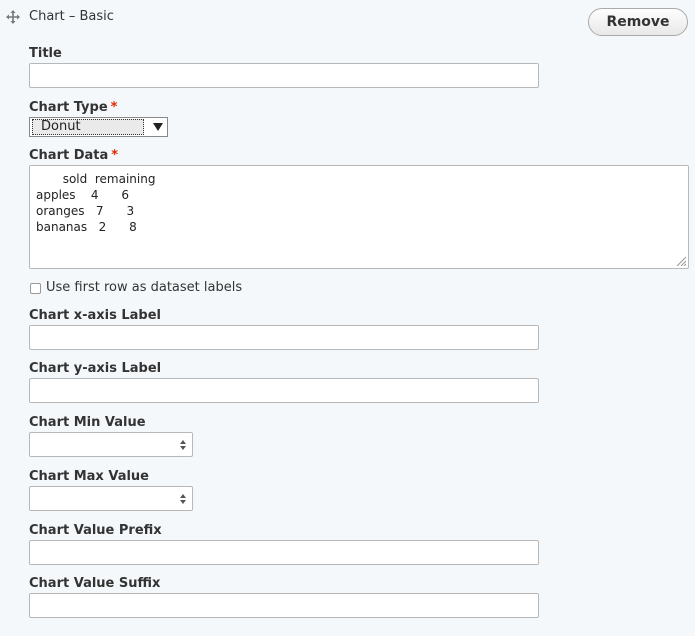 This screenshot has height=636, width=695. I want to click on y-axis-label-input, so click(284, 390).